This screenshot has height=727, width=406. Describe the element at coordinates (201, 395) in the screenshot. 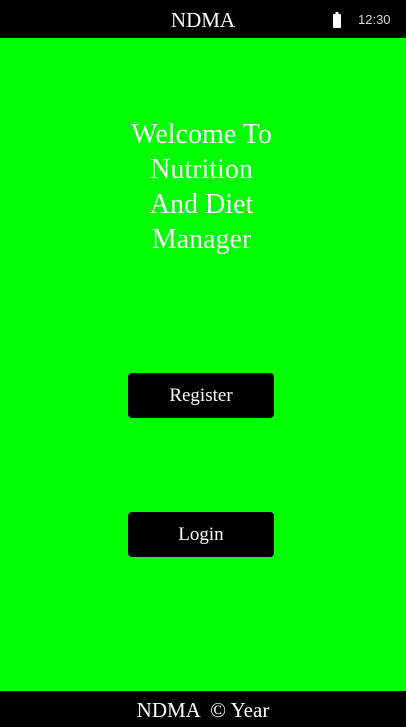

I see `register-button: Register` at that location.